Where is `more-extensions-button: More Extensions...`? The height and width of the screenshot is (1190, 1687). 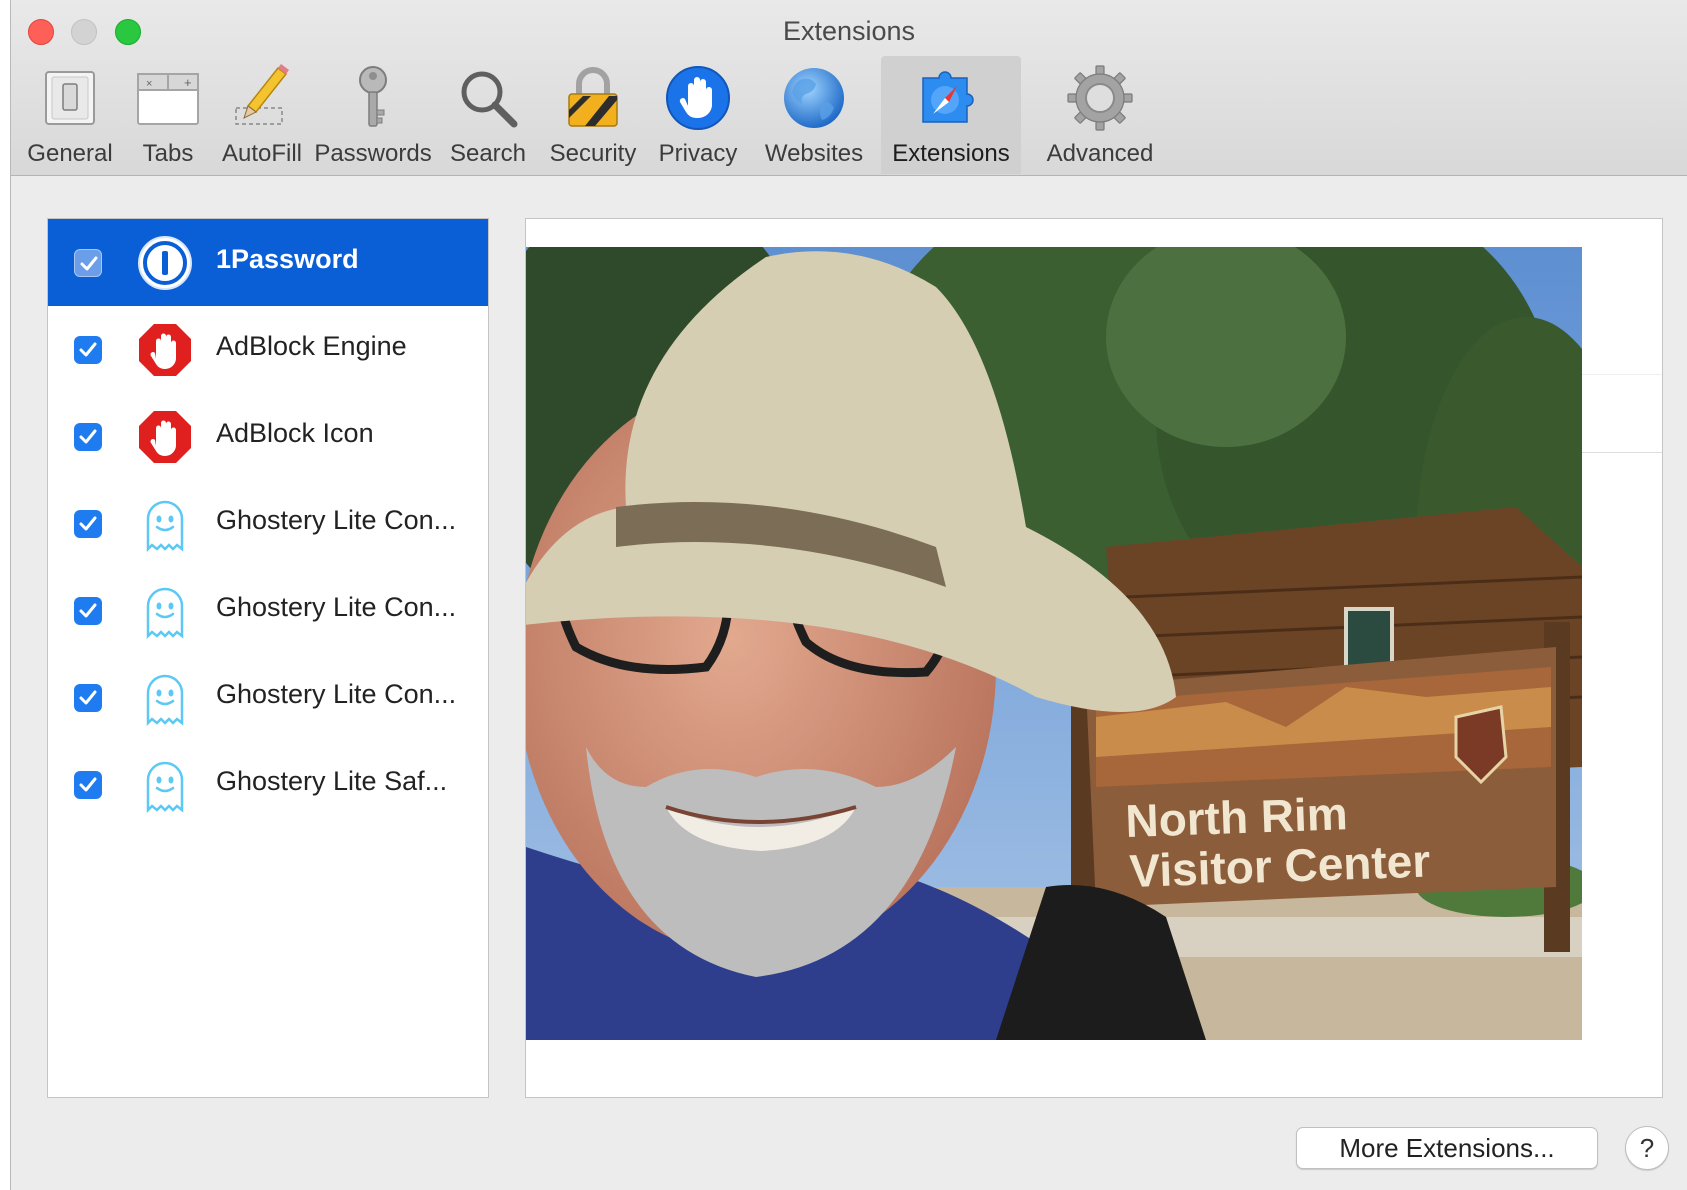
more-extensions-button: More Extensions... is located at coordinates (1447, 1148).